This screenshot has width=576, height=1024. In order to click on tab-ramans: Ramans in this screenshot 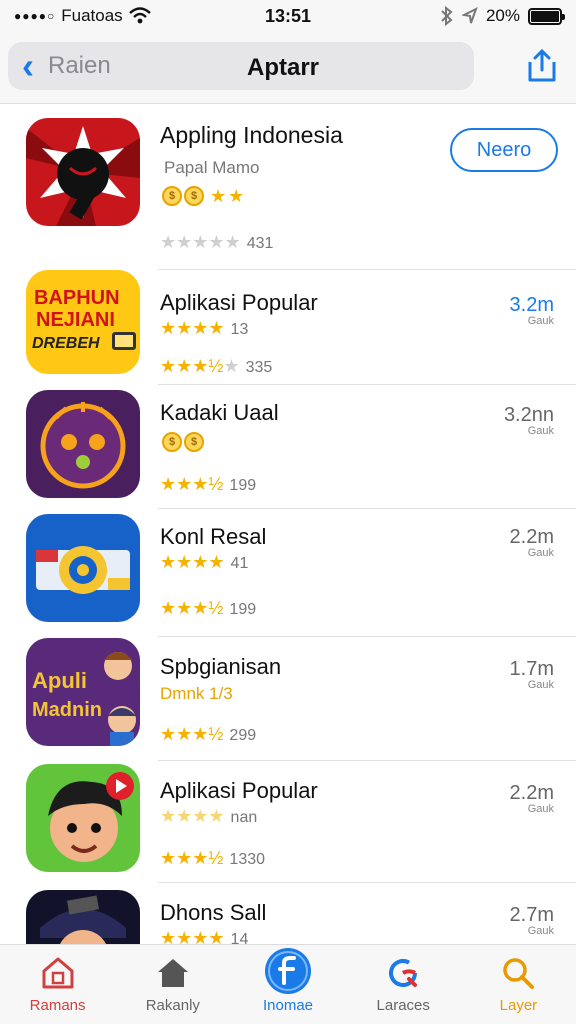, I will do `click(57, 984)`.